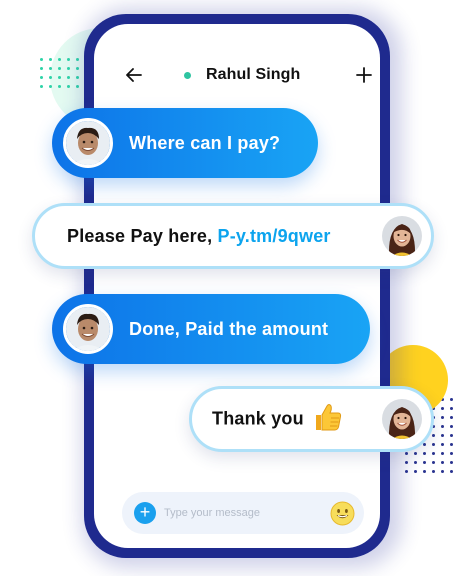 The height and width of the screenshot is (576, 474). What do you see at coordinates (274, 236) in the screenshot?
I see `payment-link: P-y.tm/9qwer` at bounding box center [274, 236].